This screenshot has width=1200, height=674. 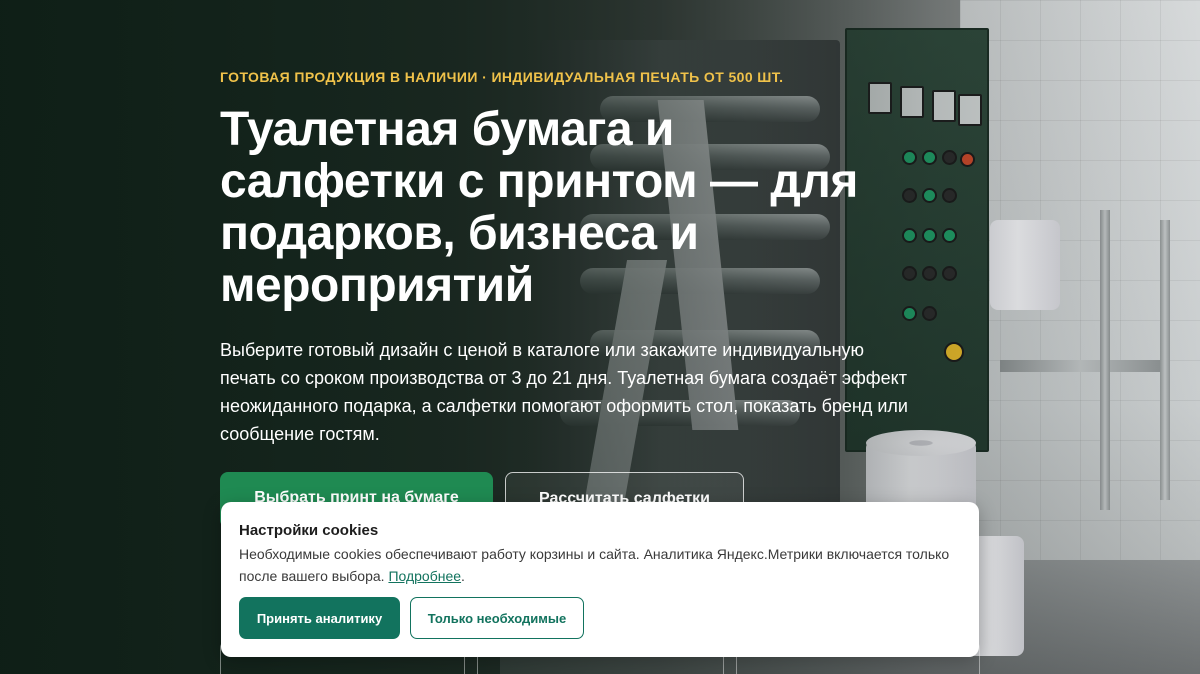 I want to click on accept-analytics-button: Принять аналитику, so click(x=319, y=618).